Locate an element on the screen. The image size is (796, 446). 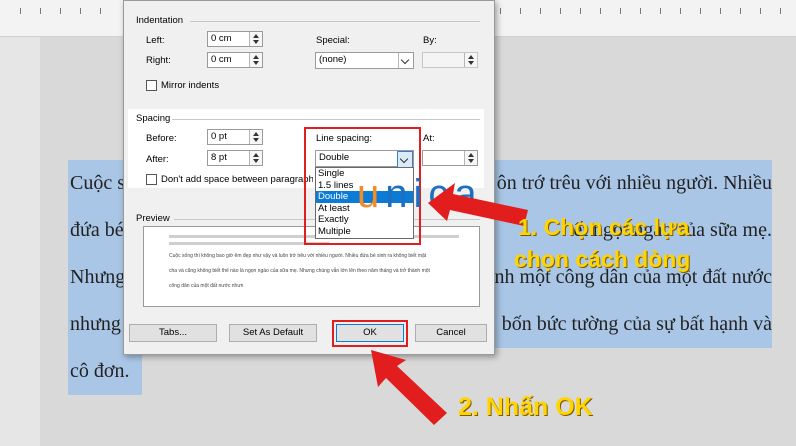
step1-caption-line1: 1. Chọn các lựa is located at coordinates (604, 227).